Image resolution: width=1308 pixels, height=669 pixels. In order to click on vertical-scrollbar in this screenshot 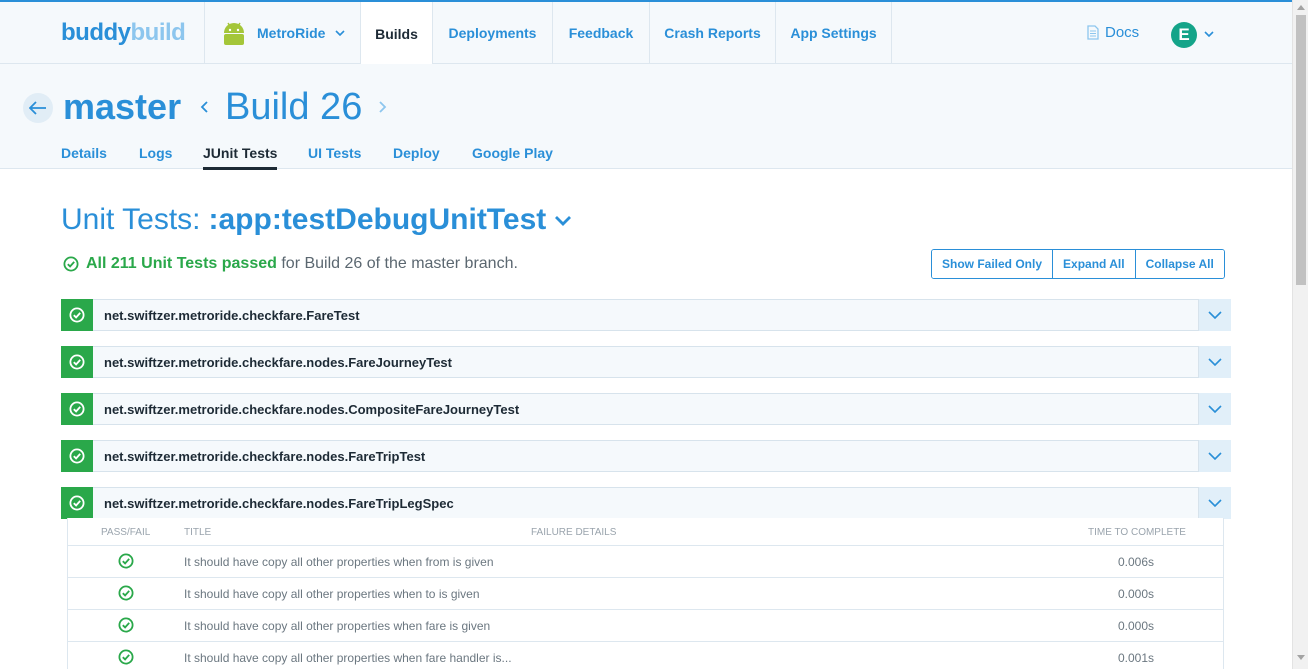, I will do `click(1300, 334)`.